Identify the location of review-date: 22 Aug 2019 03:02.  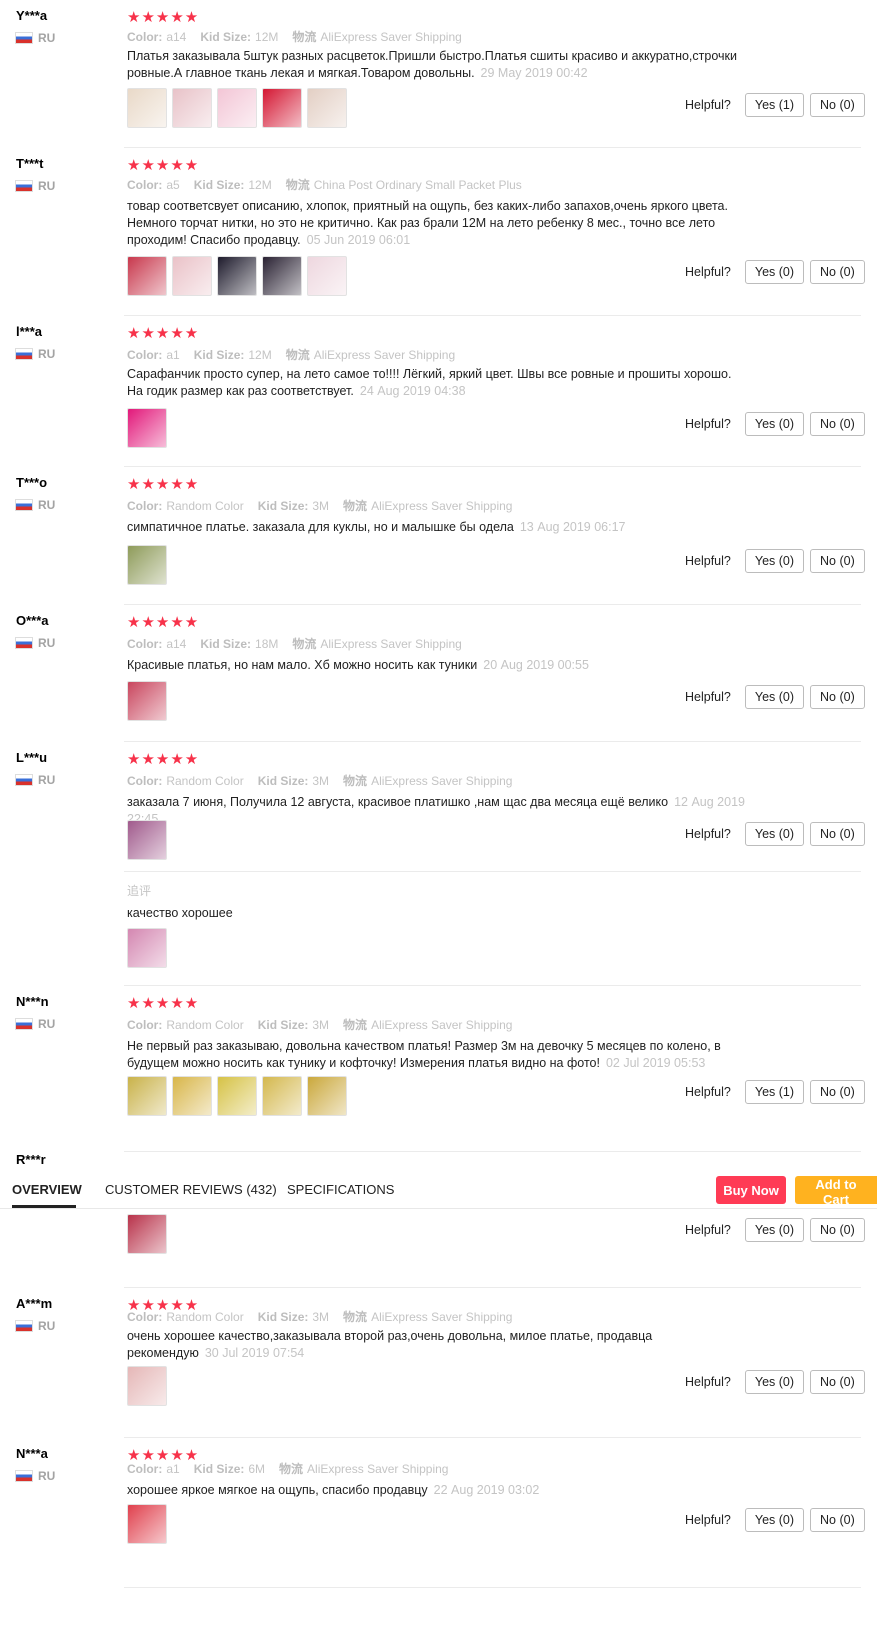
(486, 1490).